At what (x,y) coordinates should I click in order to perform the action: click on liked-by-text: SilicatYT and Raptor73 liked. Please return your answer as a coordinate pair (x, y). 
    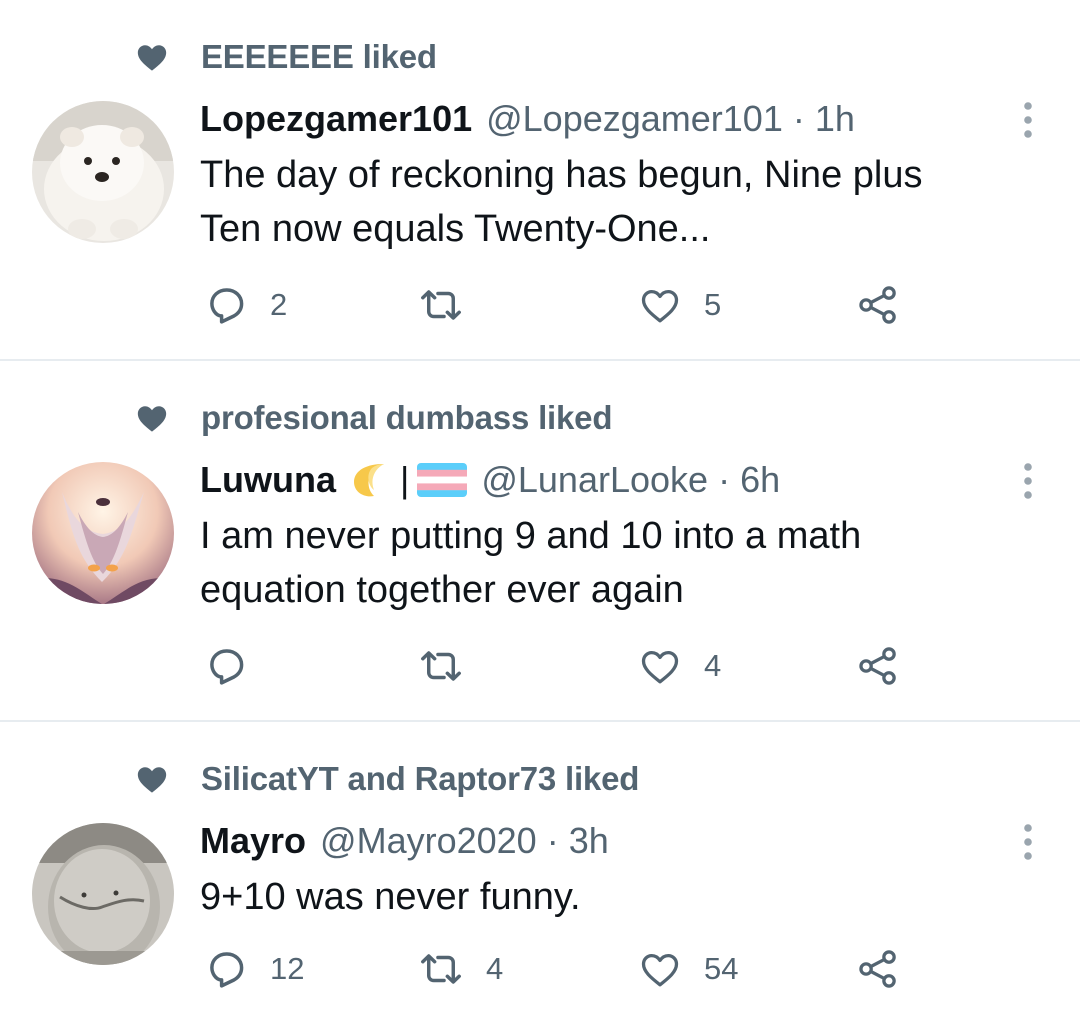
    Looking at the image, I should click on (420, 779).